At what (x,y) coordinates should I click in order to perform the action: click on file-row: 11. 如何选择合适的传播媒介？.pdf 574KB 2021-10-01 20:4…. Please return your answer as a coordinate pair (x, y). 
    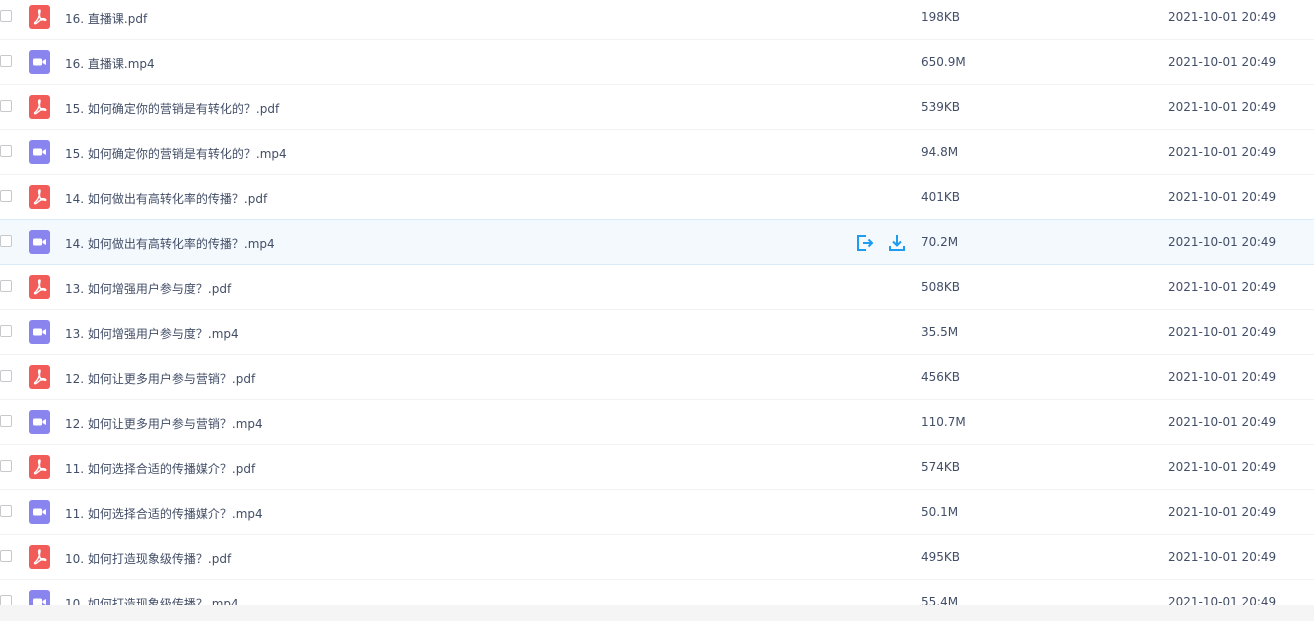
    Looking at the image, I should click on (657, 467).